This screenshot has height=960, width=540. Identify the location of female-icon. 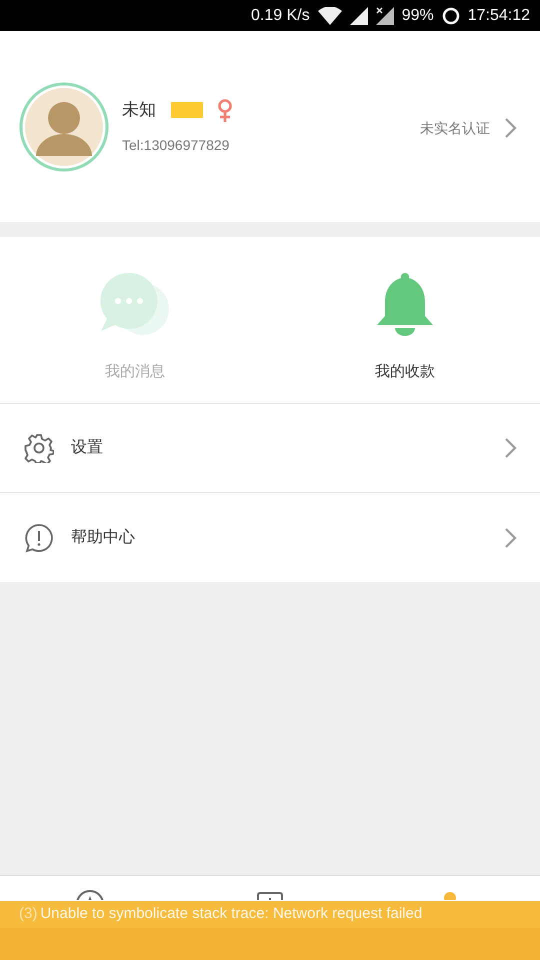
(225, 110).